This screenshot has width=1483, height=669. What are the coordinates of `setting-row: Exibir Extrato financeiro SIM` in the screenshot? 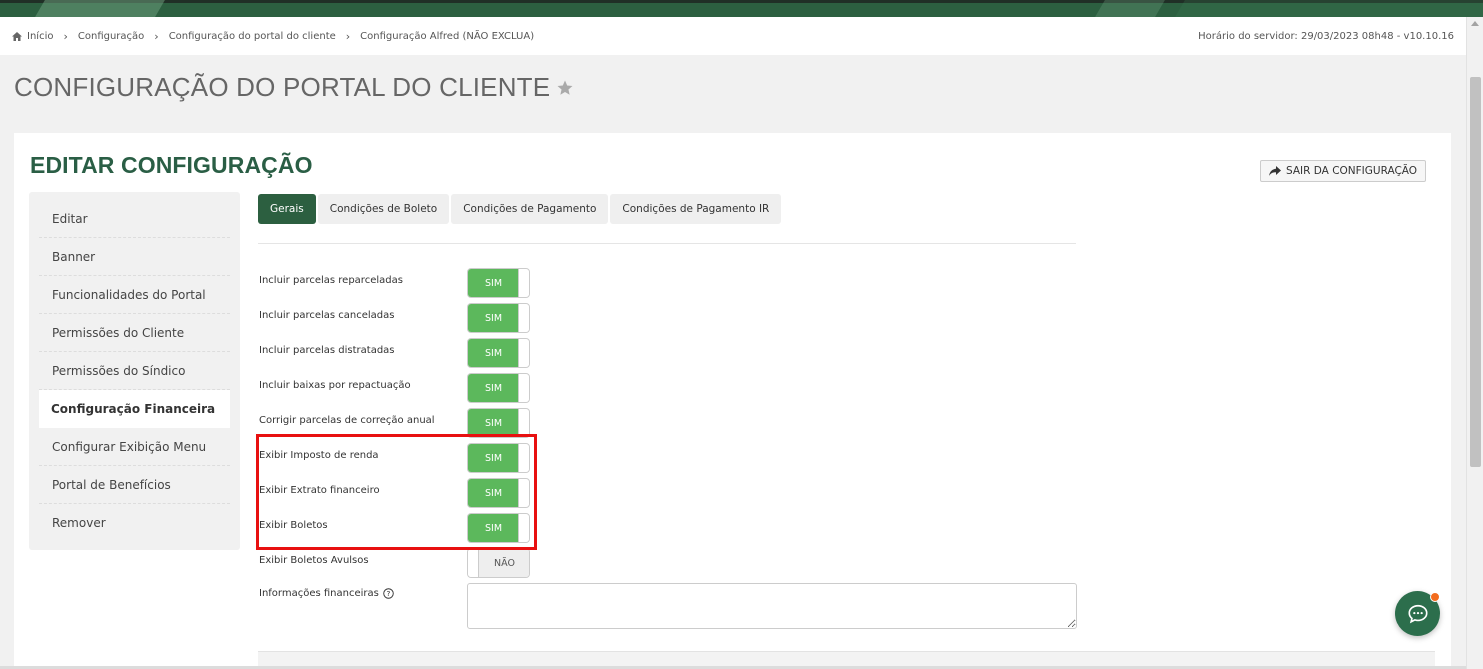 It's located at (409, 493).